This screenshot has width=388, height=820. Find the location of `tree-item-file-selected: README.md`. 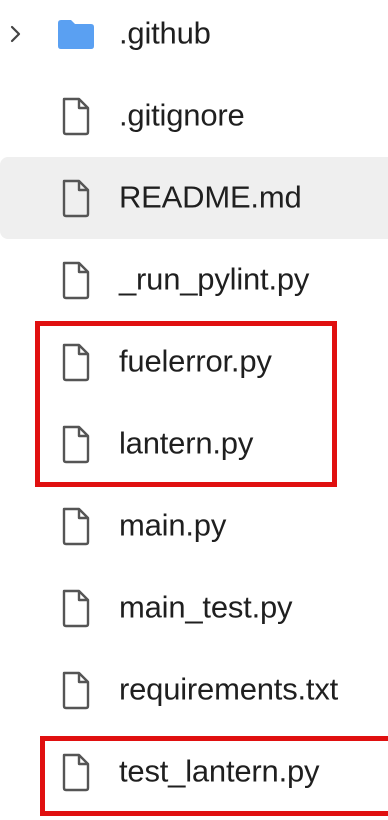

tree-item-file-selected: README.md is located at coordinates (194, 198).